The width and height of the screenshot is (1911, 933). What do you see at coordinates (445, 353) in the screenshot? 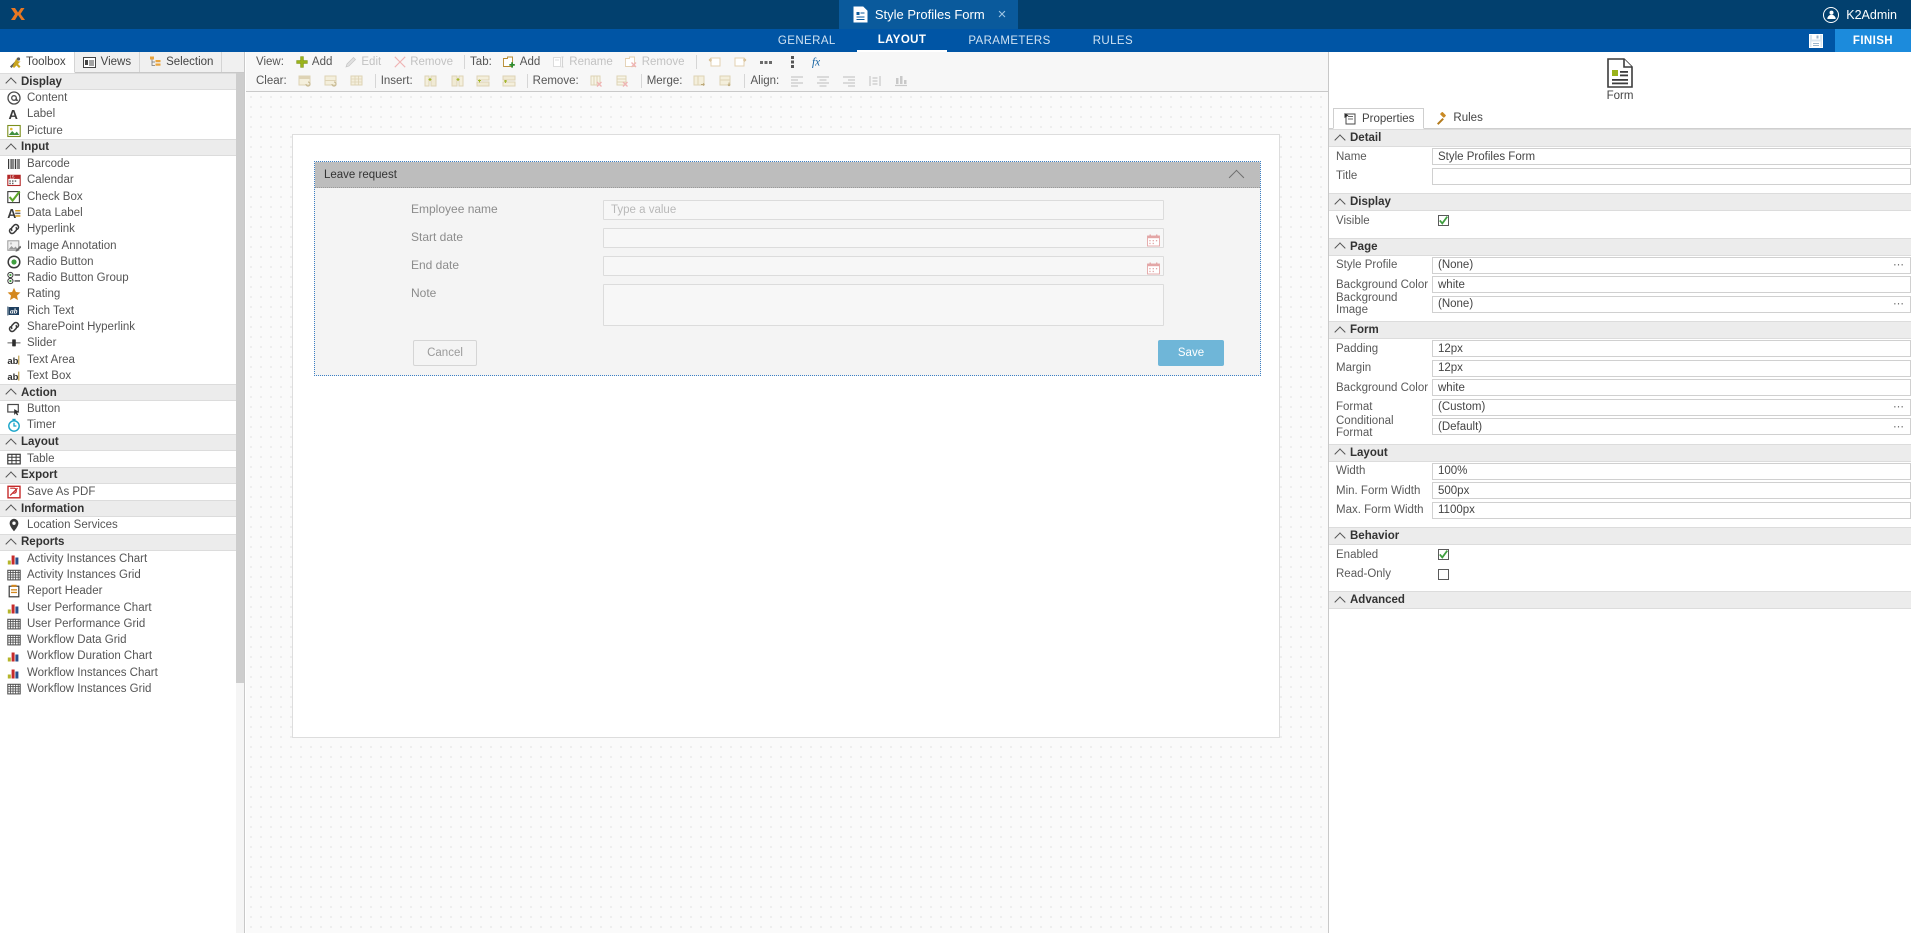
I see `cancel-button: Cancel` at bounding box center [445, 353].